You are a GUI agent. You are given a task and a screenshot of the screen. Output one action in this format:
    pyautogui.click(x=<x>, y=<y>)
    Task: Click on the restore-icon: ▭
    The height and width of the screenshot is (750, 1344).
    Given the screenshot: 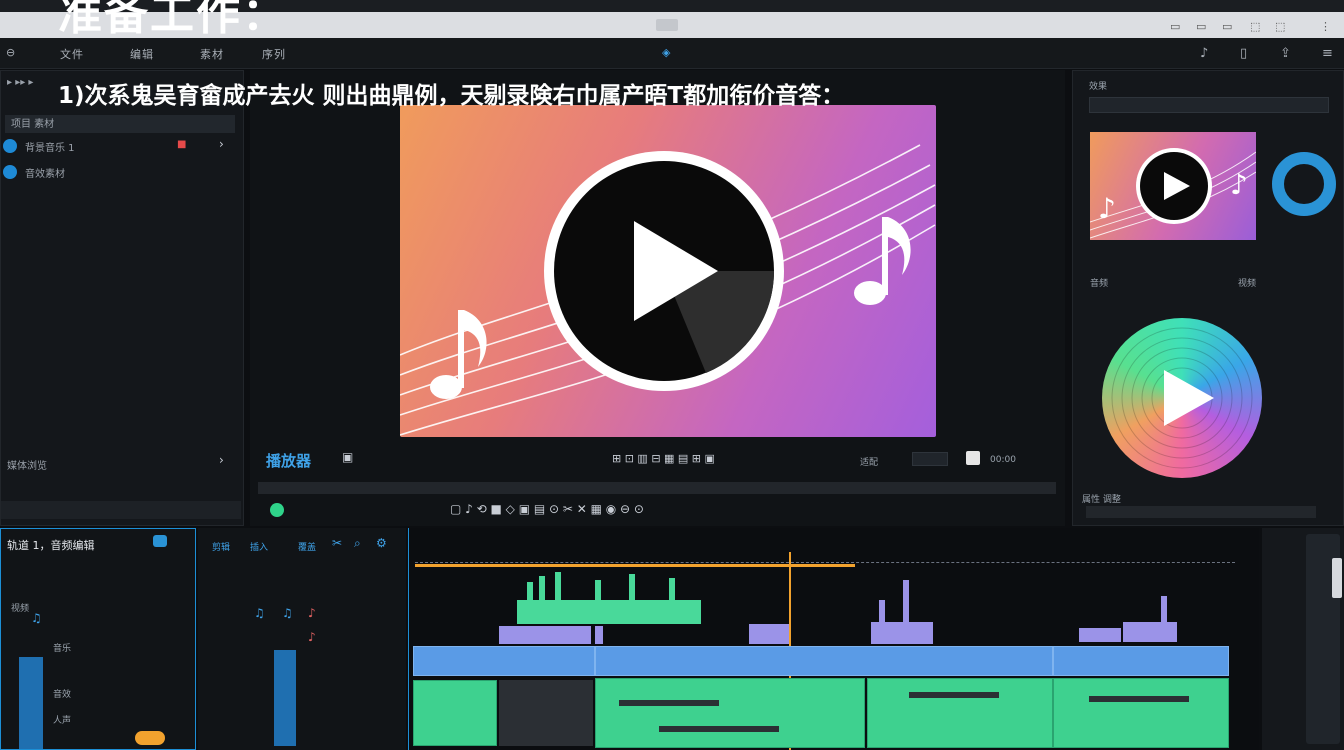 What is the action you would take?
    pyautogui.click(x=1201, y=26)
    